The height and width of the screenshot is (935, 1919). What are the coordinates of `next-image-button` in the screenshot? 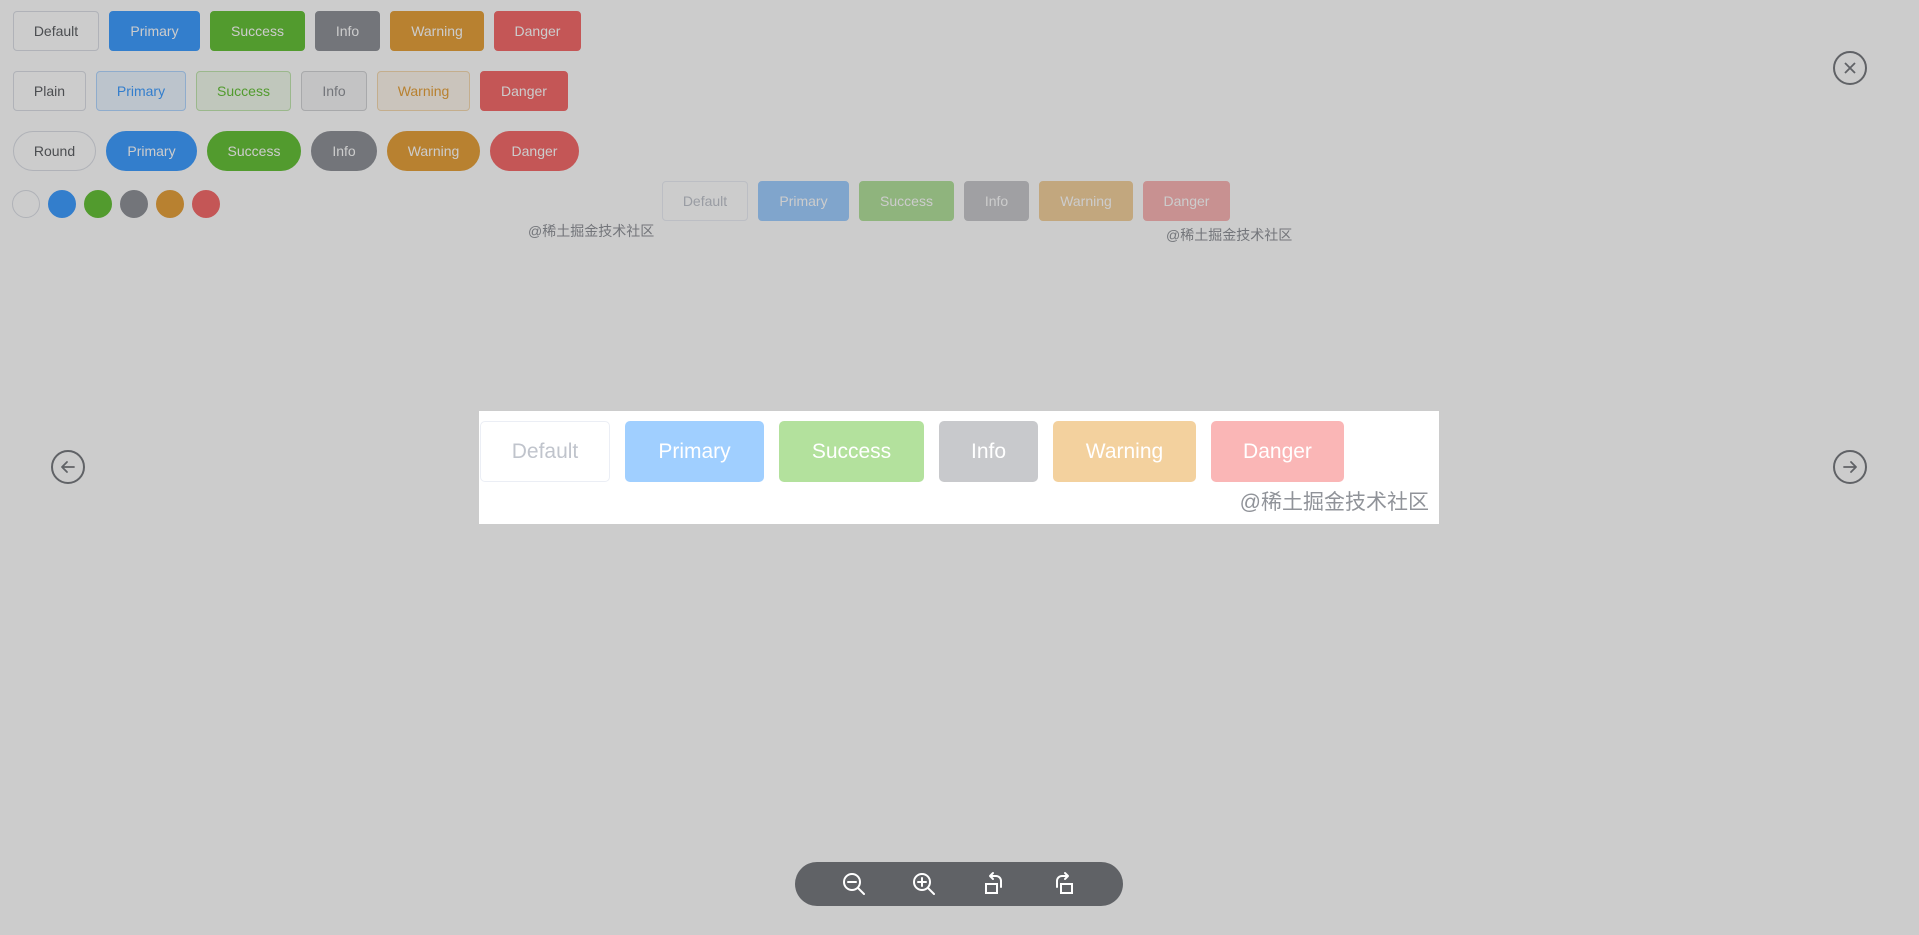 It's located at (1850, 467).